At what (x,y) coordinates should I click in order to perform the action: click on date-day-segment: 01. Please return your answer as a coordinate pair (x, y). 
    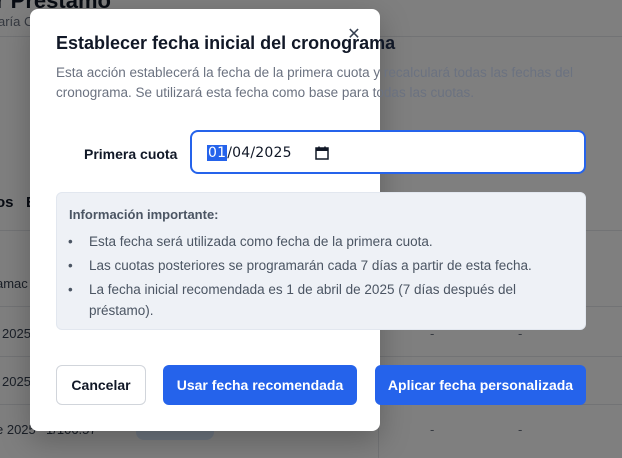
    Looking at the image, I should click on (217, 153).